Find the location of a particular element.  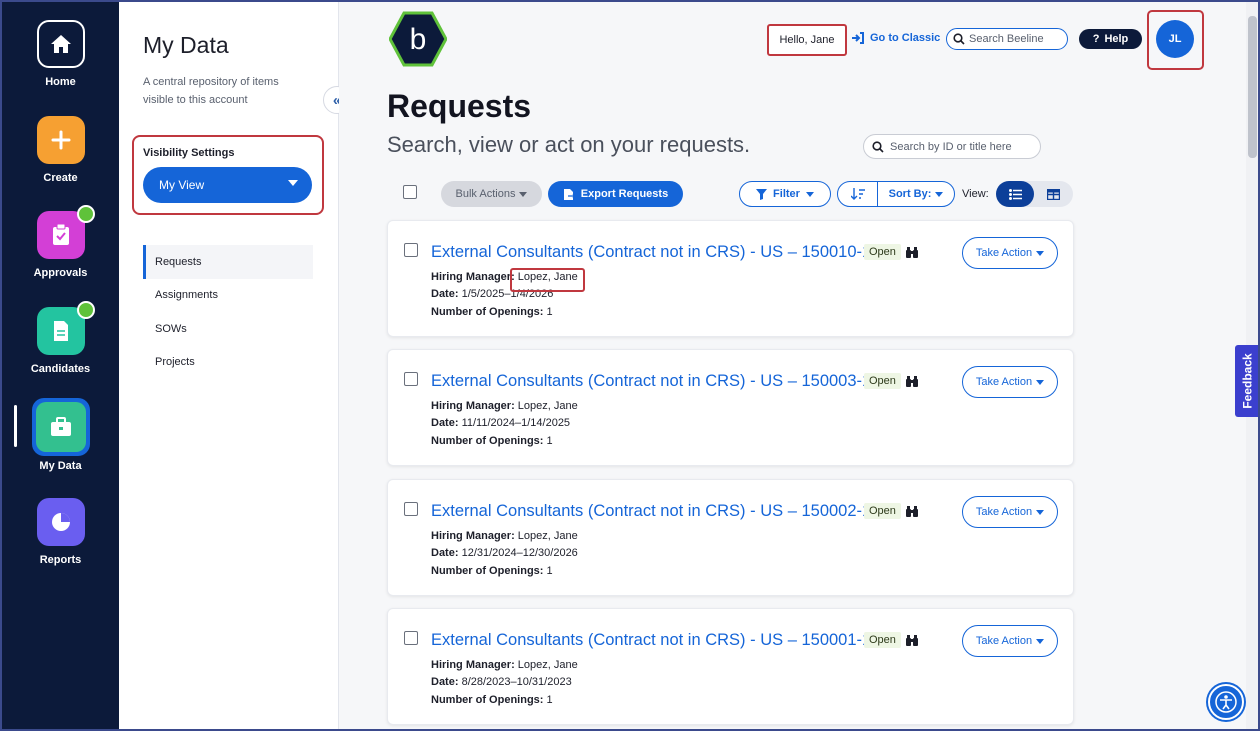

sort-label: Sort By: is located at coordinates (910, 194).